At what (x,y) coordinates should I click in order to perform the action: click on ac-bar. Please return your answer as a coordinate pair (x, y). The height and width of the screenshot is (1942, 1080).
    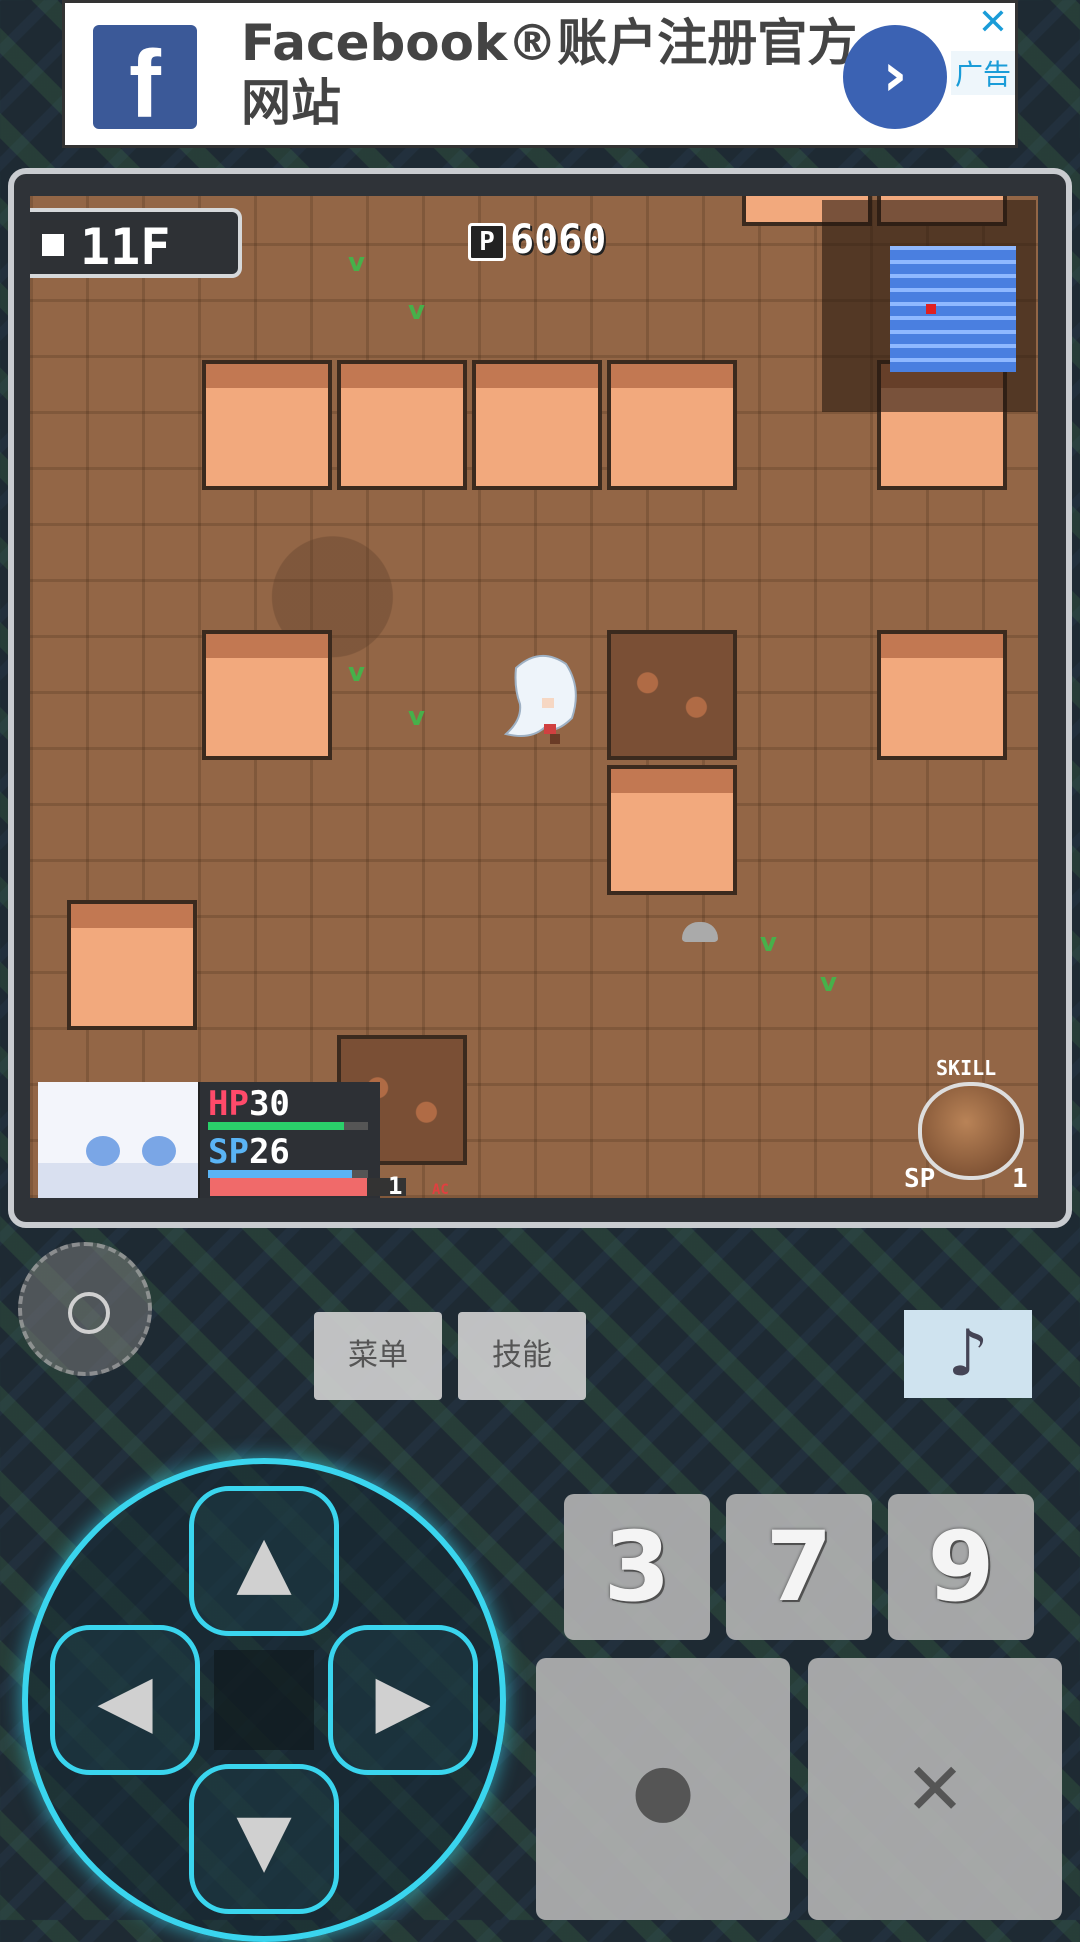
    Looking at the image, I should click on (308, 1187).